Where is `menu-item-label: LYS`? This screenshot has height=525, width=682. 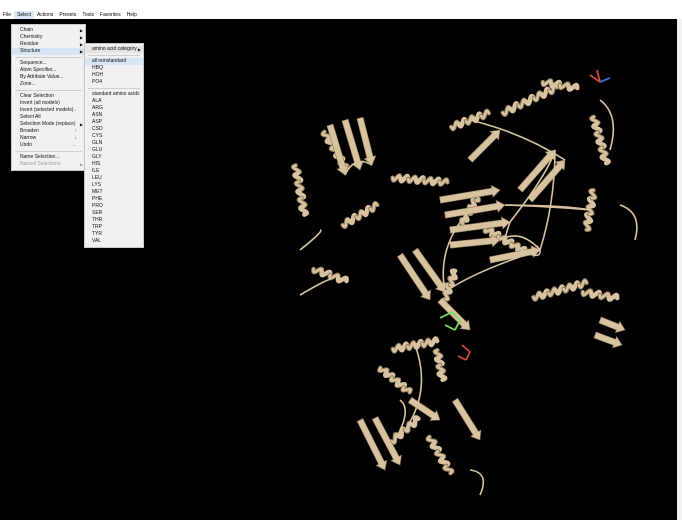 menu-item-label: LYS is located at coordinates (97, 185).